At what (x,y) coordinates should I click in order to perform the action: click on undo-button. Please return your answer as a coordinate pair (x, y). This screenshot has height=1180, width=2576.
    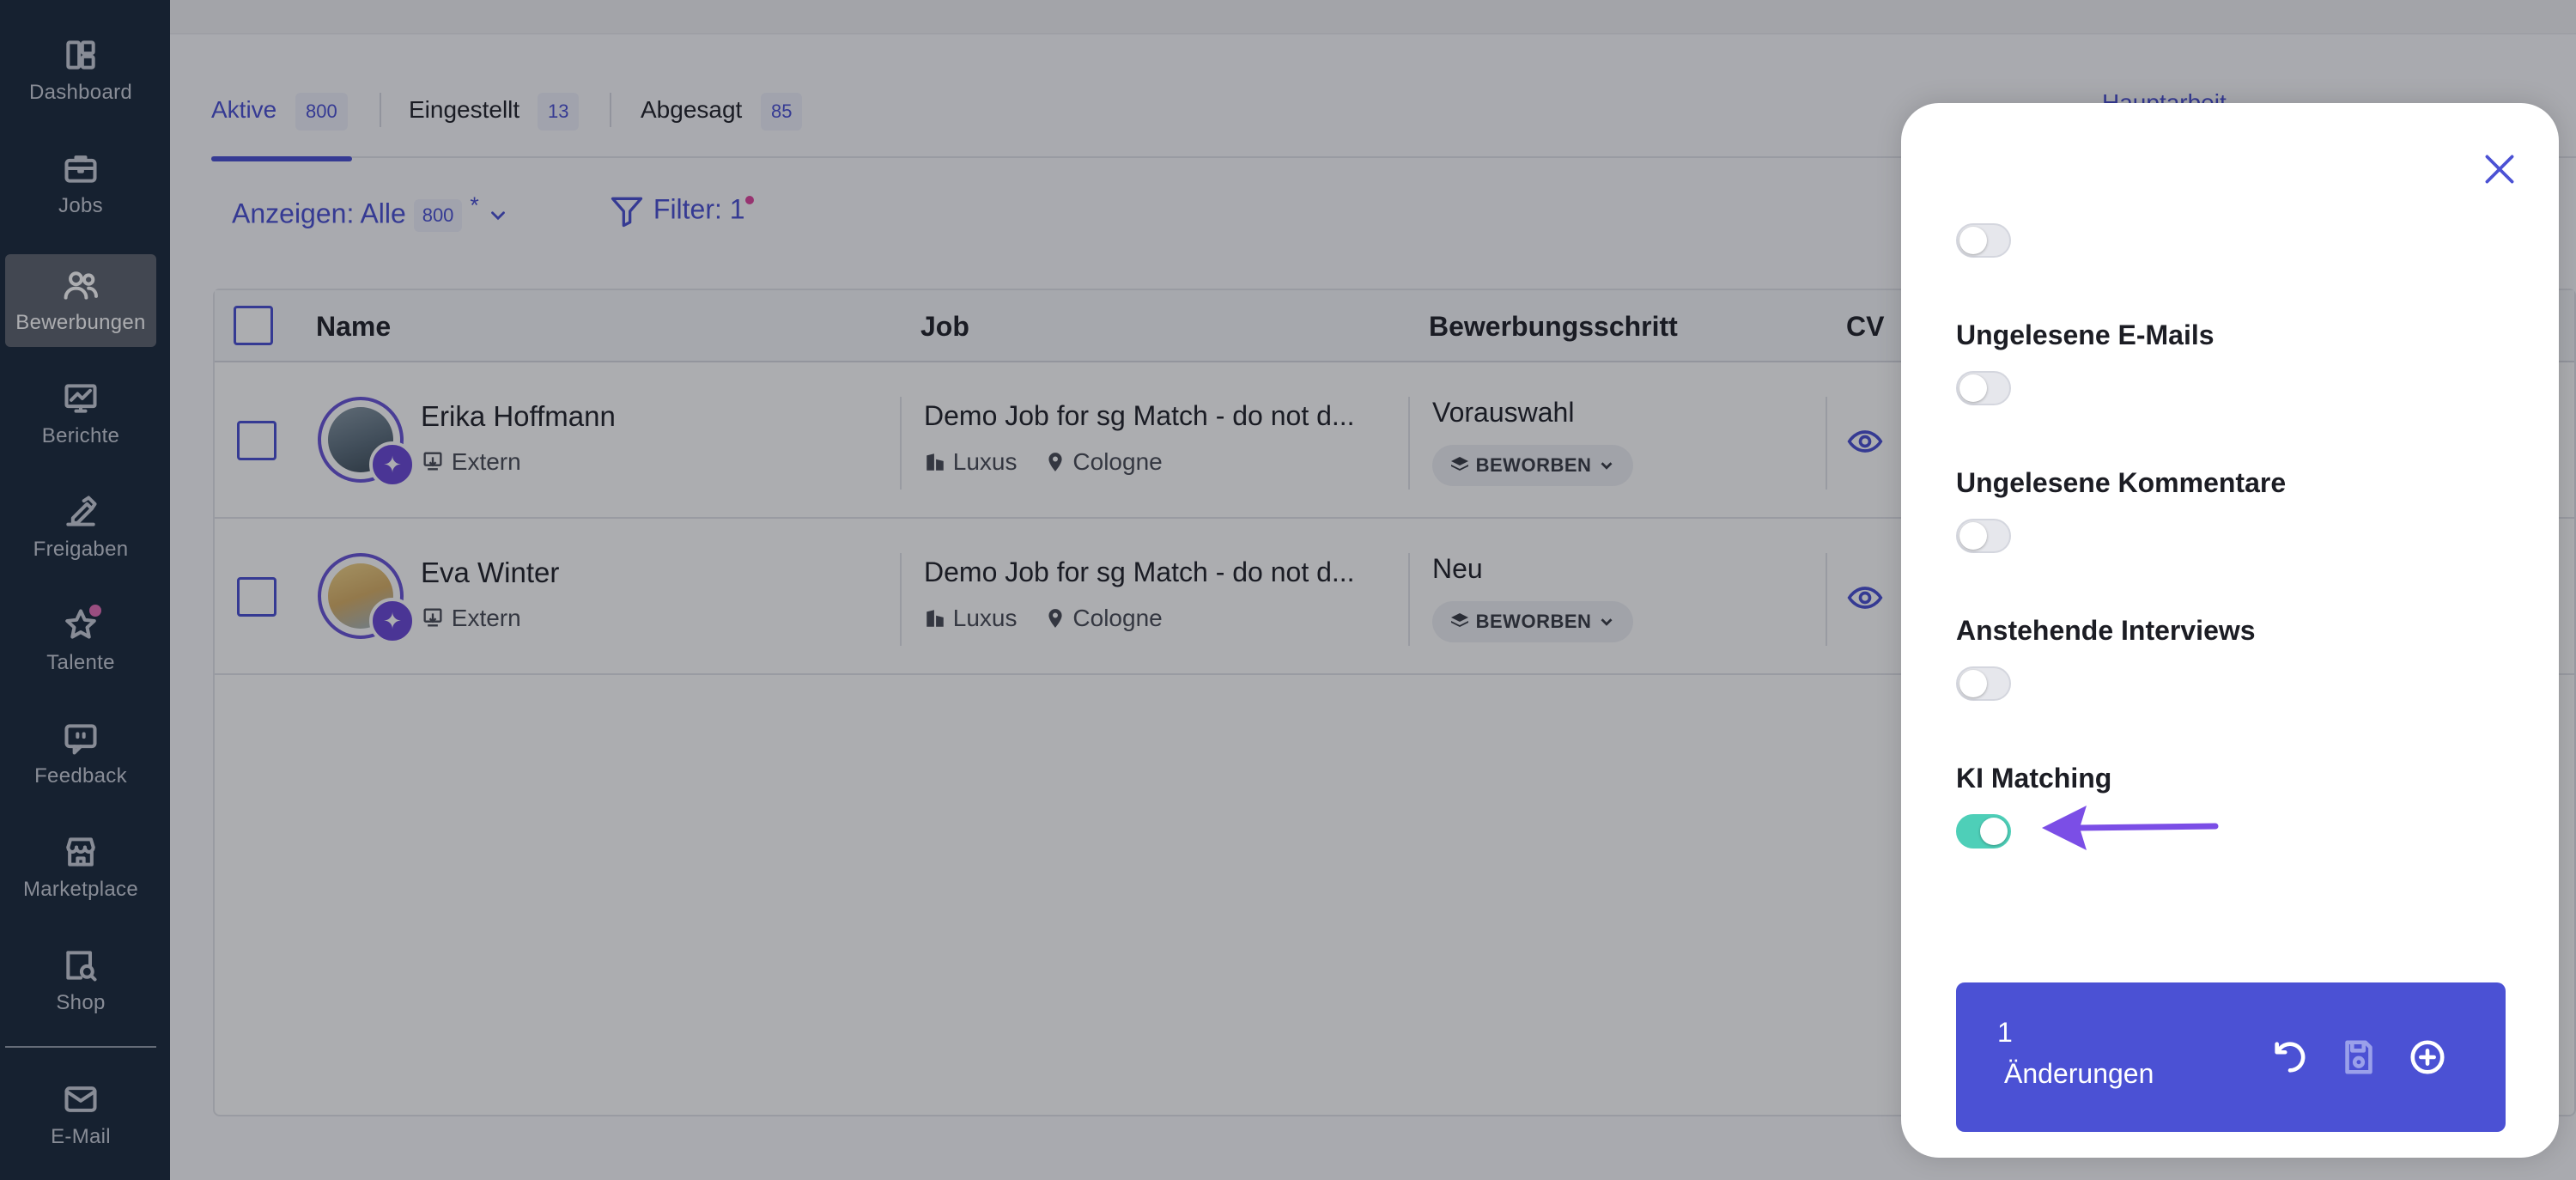
    Looking at the image, I should click on (2290, 1057).